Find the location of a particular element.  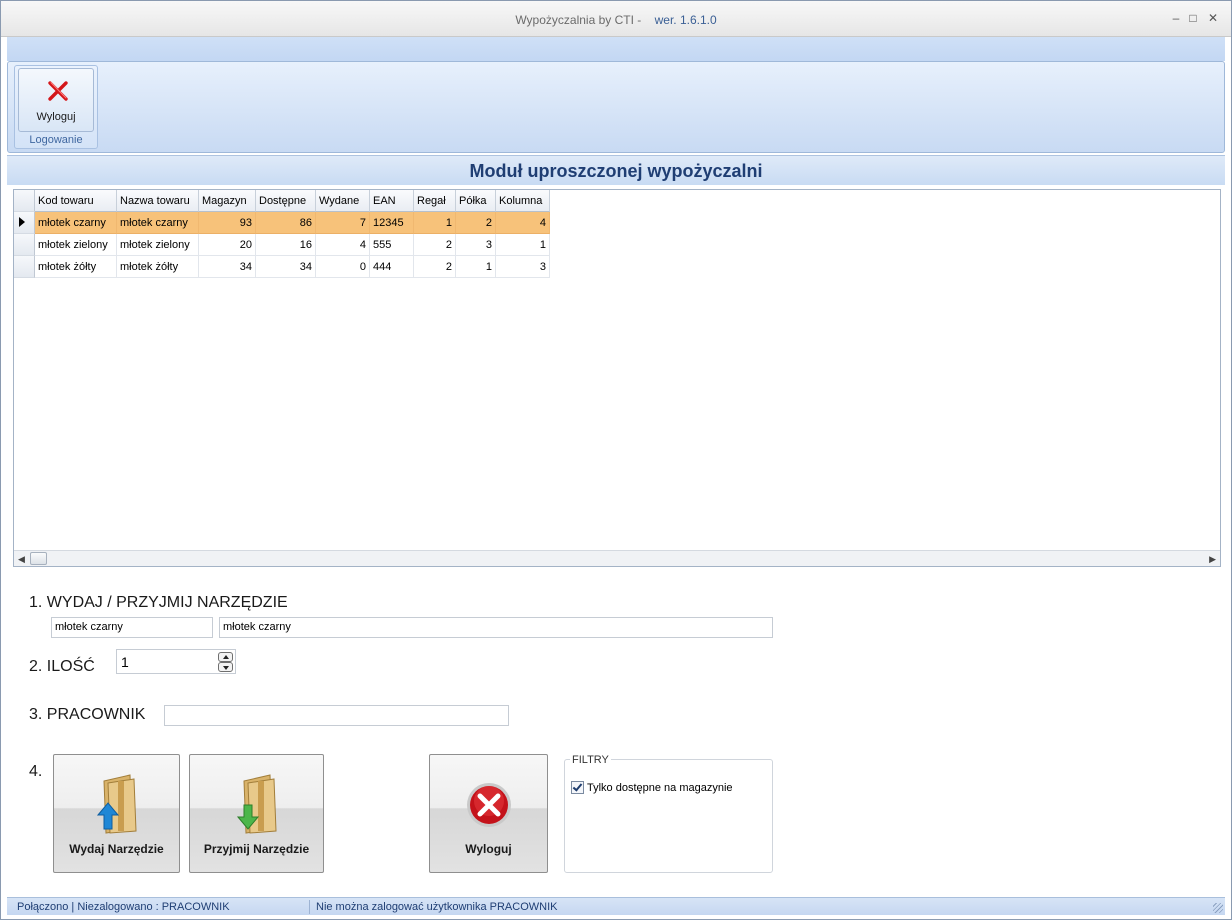

cell-ean: 555 is located at coordinates (392, 245).